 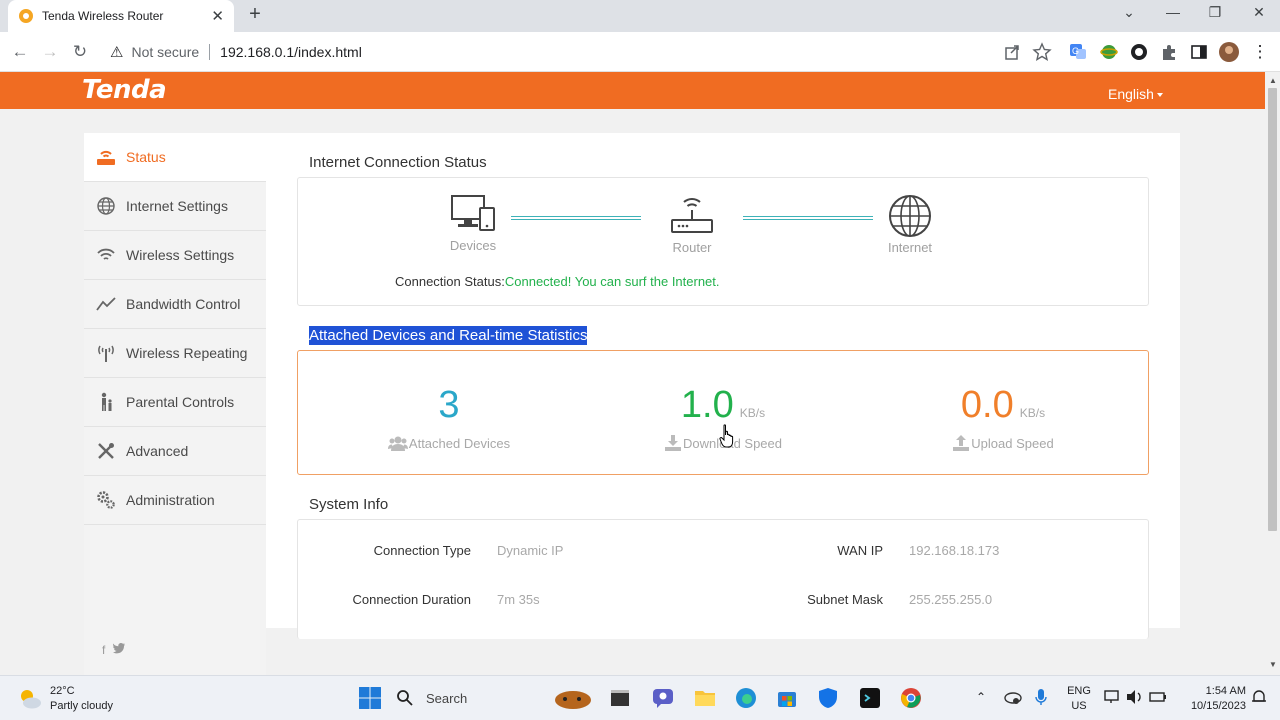 I want to click on sidebar-item-administration: Administration, so click(x=175, y=500).